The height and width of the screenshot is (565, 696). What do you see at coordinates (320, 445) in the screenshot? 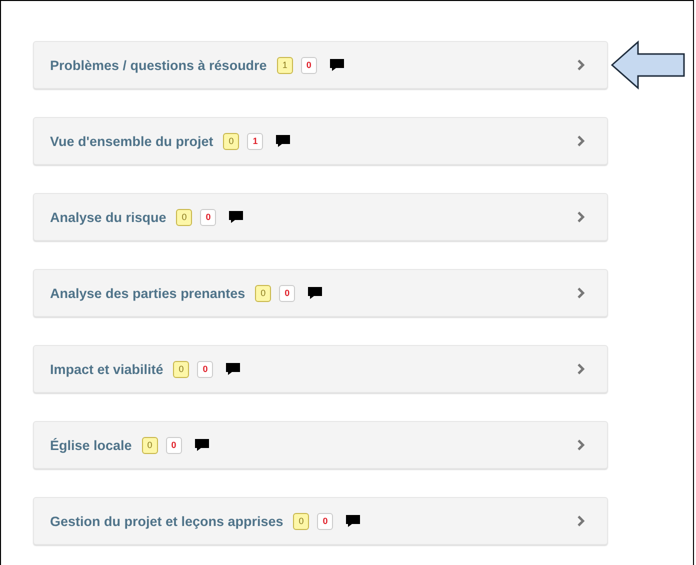
I see `section-row: Église locale 0 0` at bounding box center [320, 445].